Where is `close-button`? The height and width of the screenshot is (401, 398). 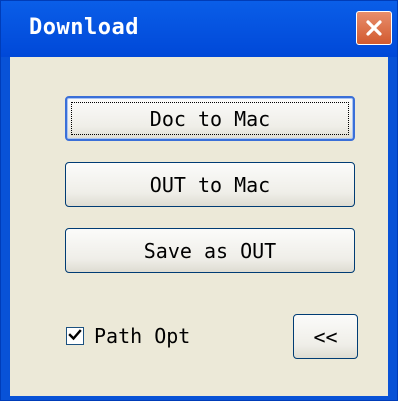 close-button is located at coordinates (374, 28).